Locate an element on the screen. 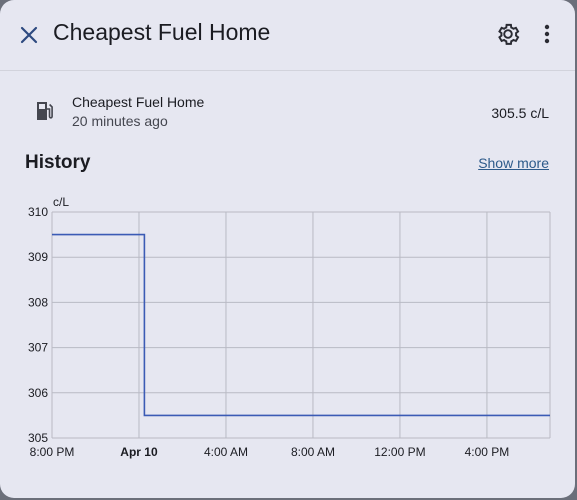 Image resolution: width=577 pixels, height=500 pixels. y-tick-label: 308 is located at coordinates (38, 302).